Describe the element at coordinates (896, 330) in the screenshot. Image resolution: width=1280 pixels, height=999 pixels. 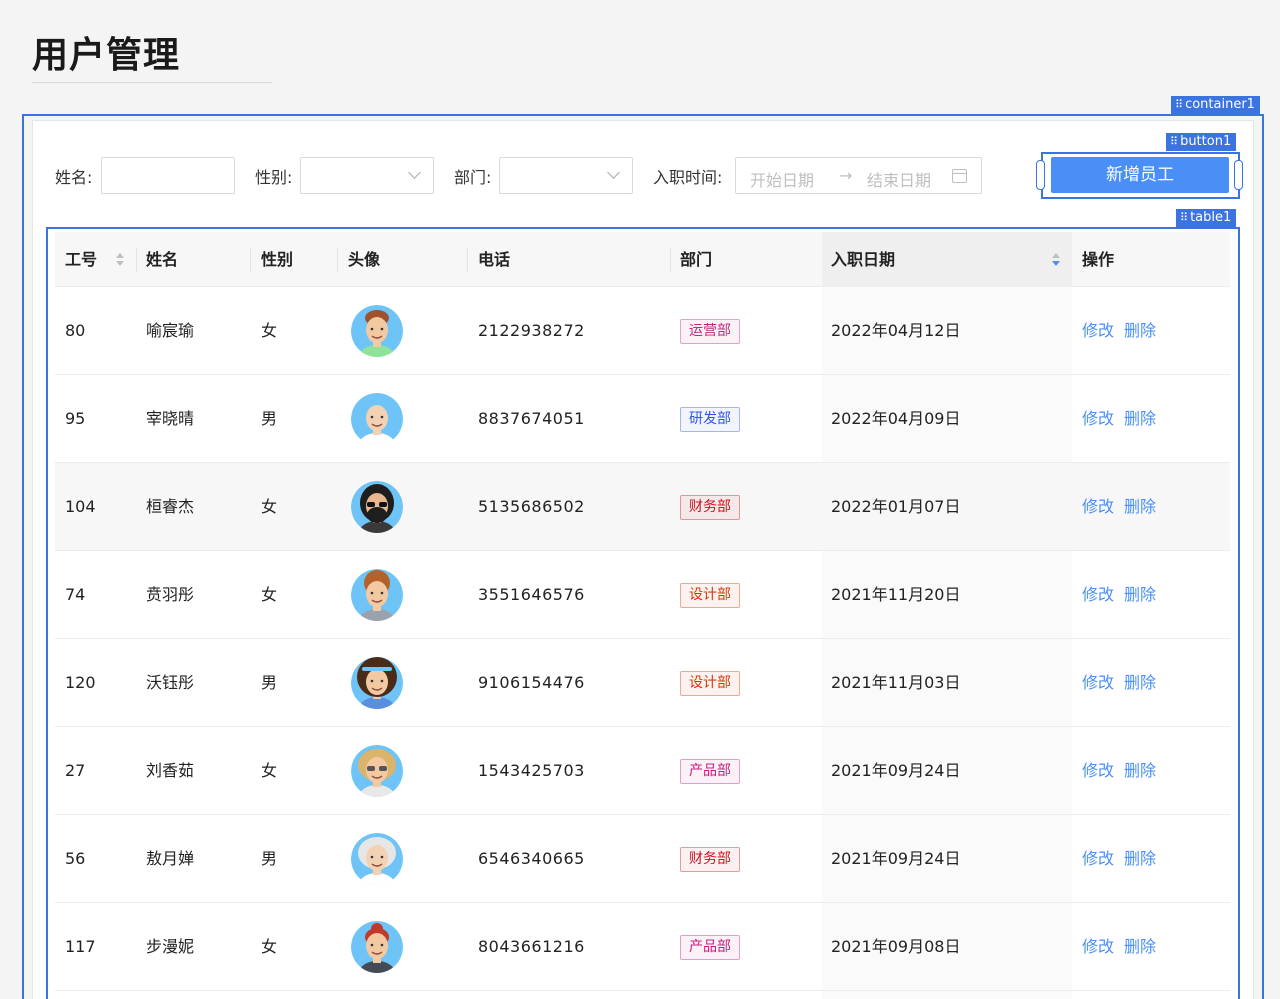
I see `hire-date: 2022年04月12日` at that location.